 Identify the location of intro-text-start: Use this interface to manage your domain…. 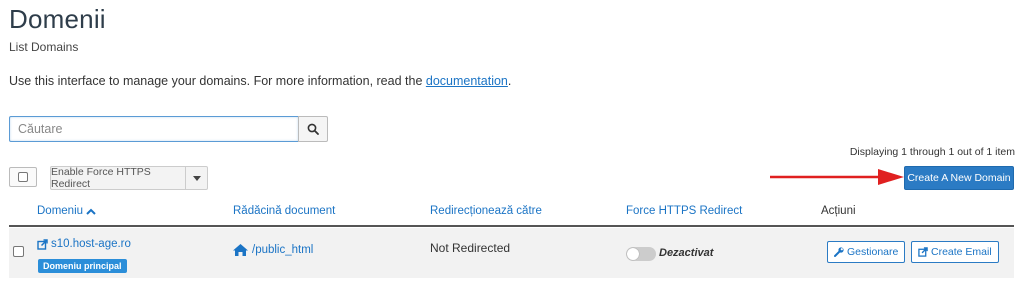
(217, 81).